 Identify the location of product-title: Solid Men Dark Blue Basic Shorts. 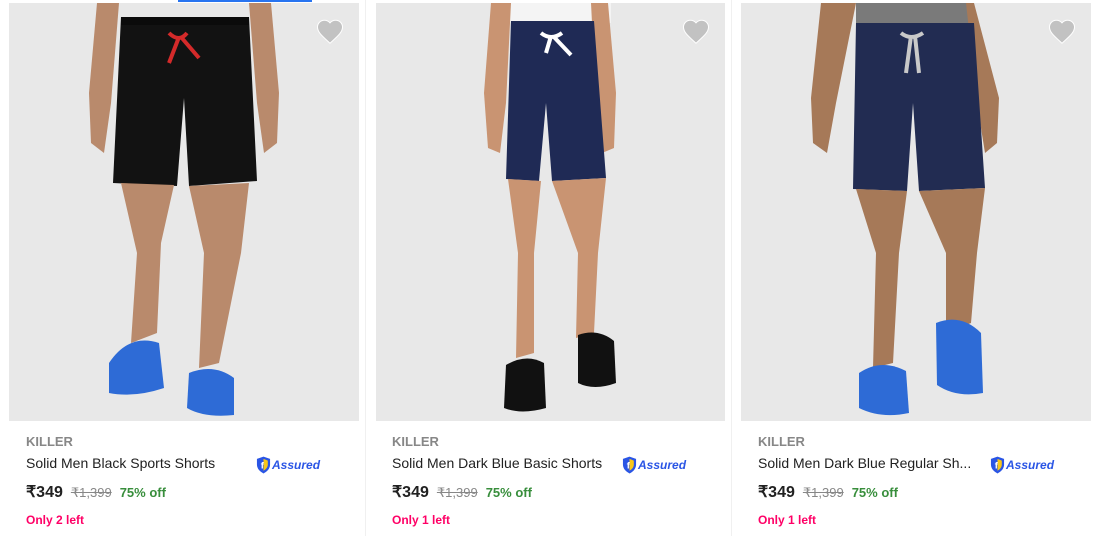
(497, 463).